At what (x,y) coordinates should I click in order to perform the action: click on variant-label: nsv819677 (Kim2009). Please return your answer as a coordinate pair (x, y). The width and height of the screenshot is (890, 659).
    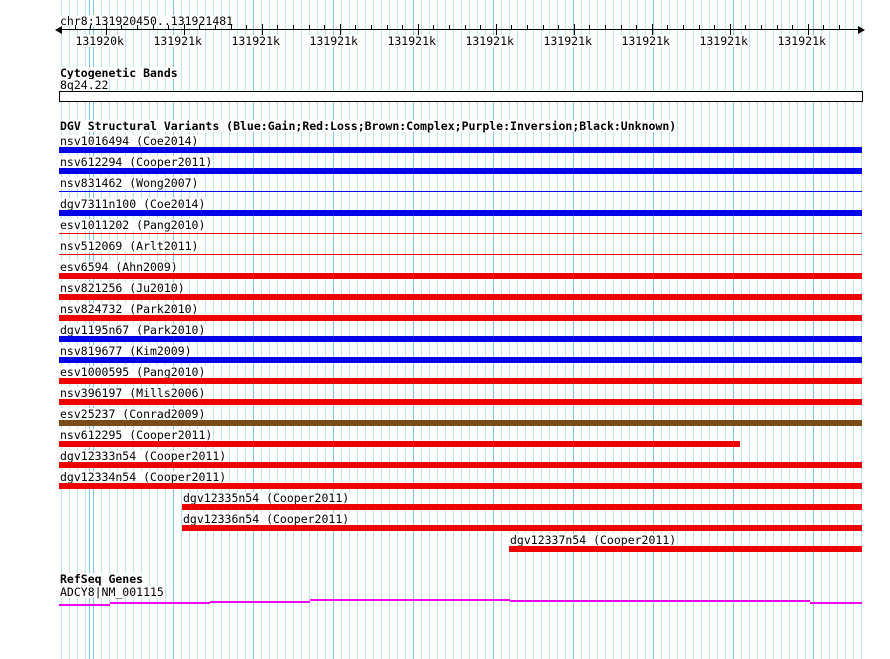
    Looking at the image, I should click on (126, 351).